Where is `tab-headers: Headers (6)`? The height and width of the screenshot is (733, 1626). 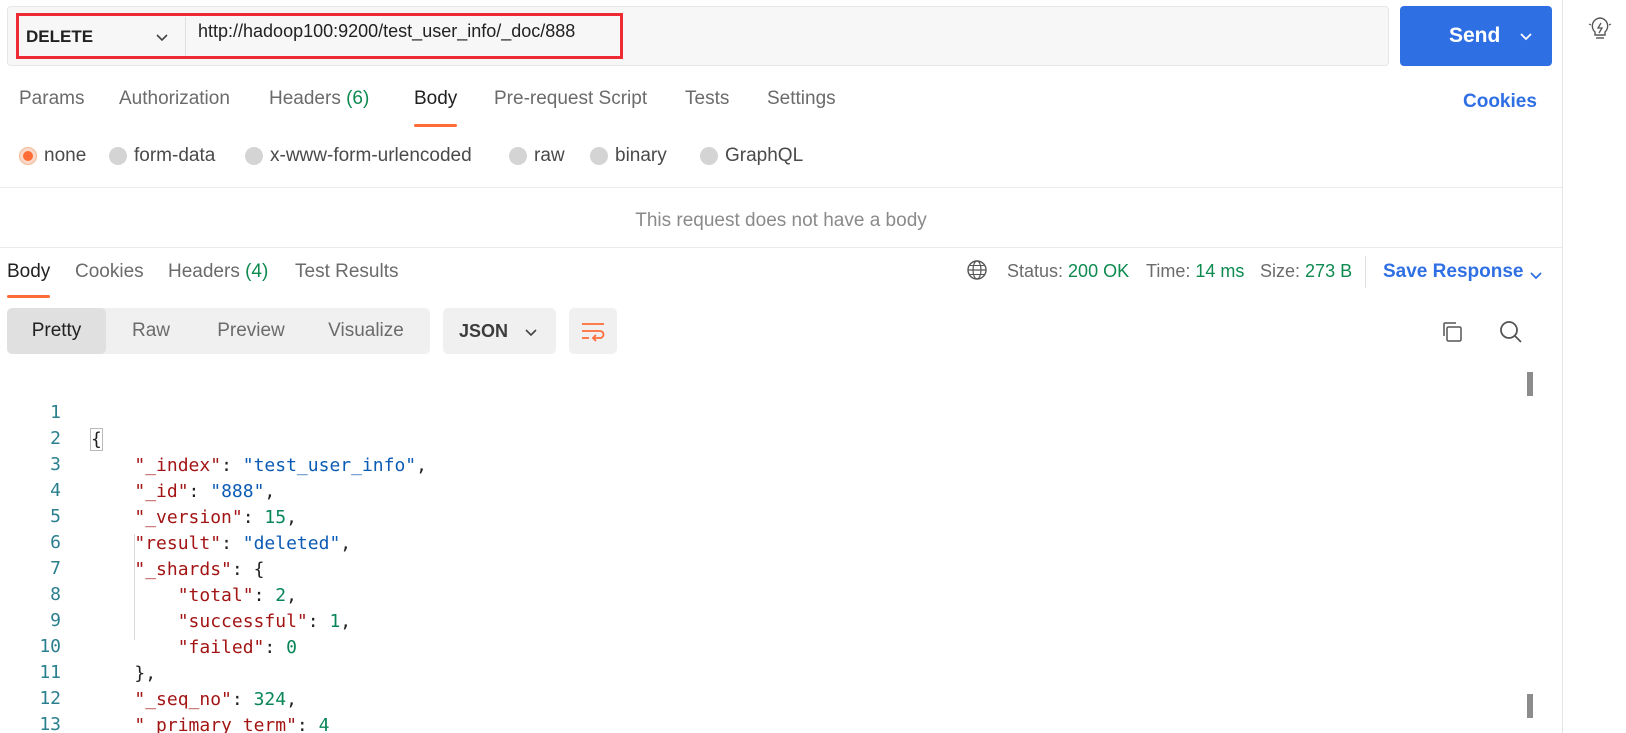 tab-headers: Headers (6) is located at coordinates (319, 99).